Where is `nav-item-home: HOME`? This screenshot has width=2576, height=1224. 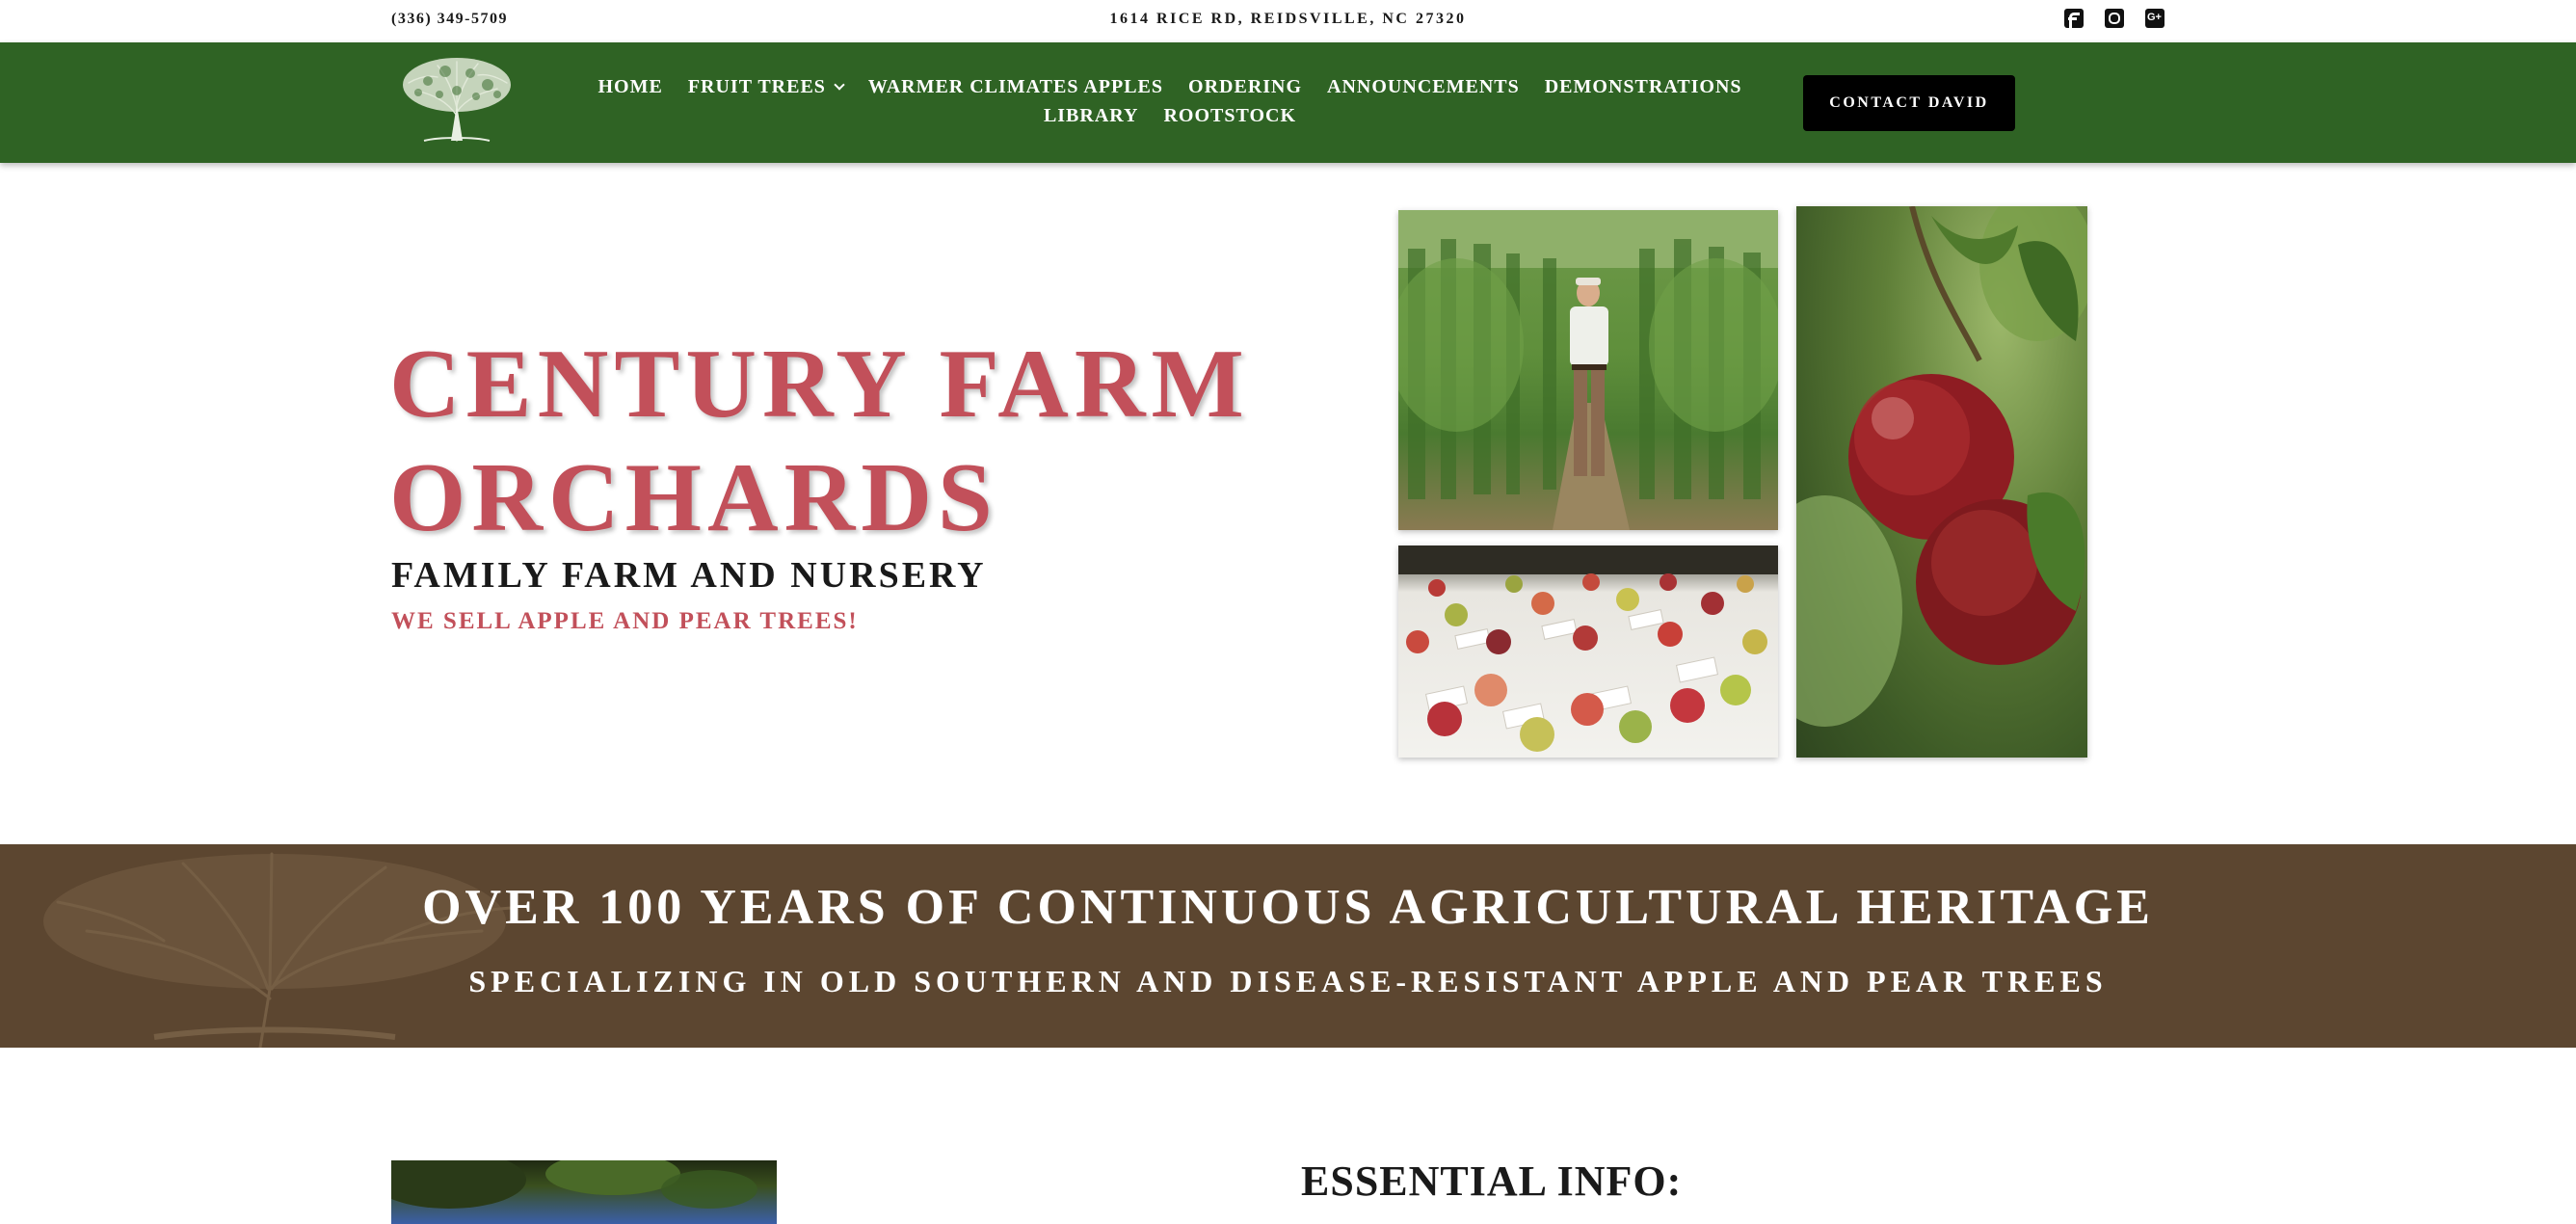 nav-item-home: HOME is located at coordinates (630, 87).